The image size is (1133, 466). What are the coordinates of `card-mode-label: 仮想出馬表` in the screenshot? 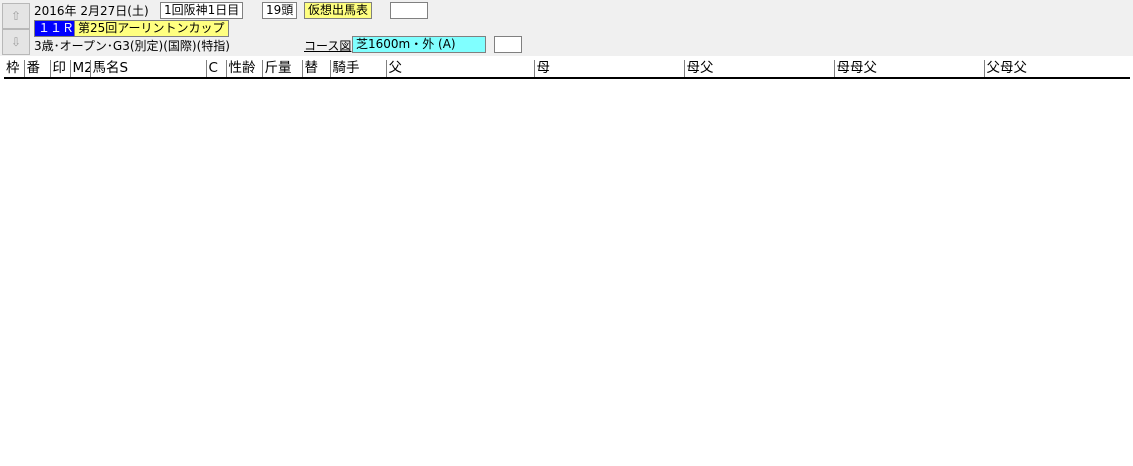 It's located at (338, 10).